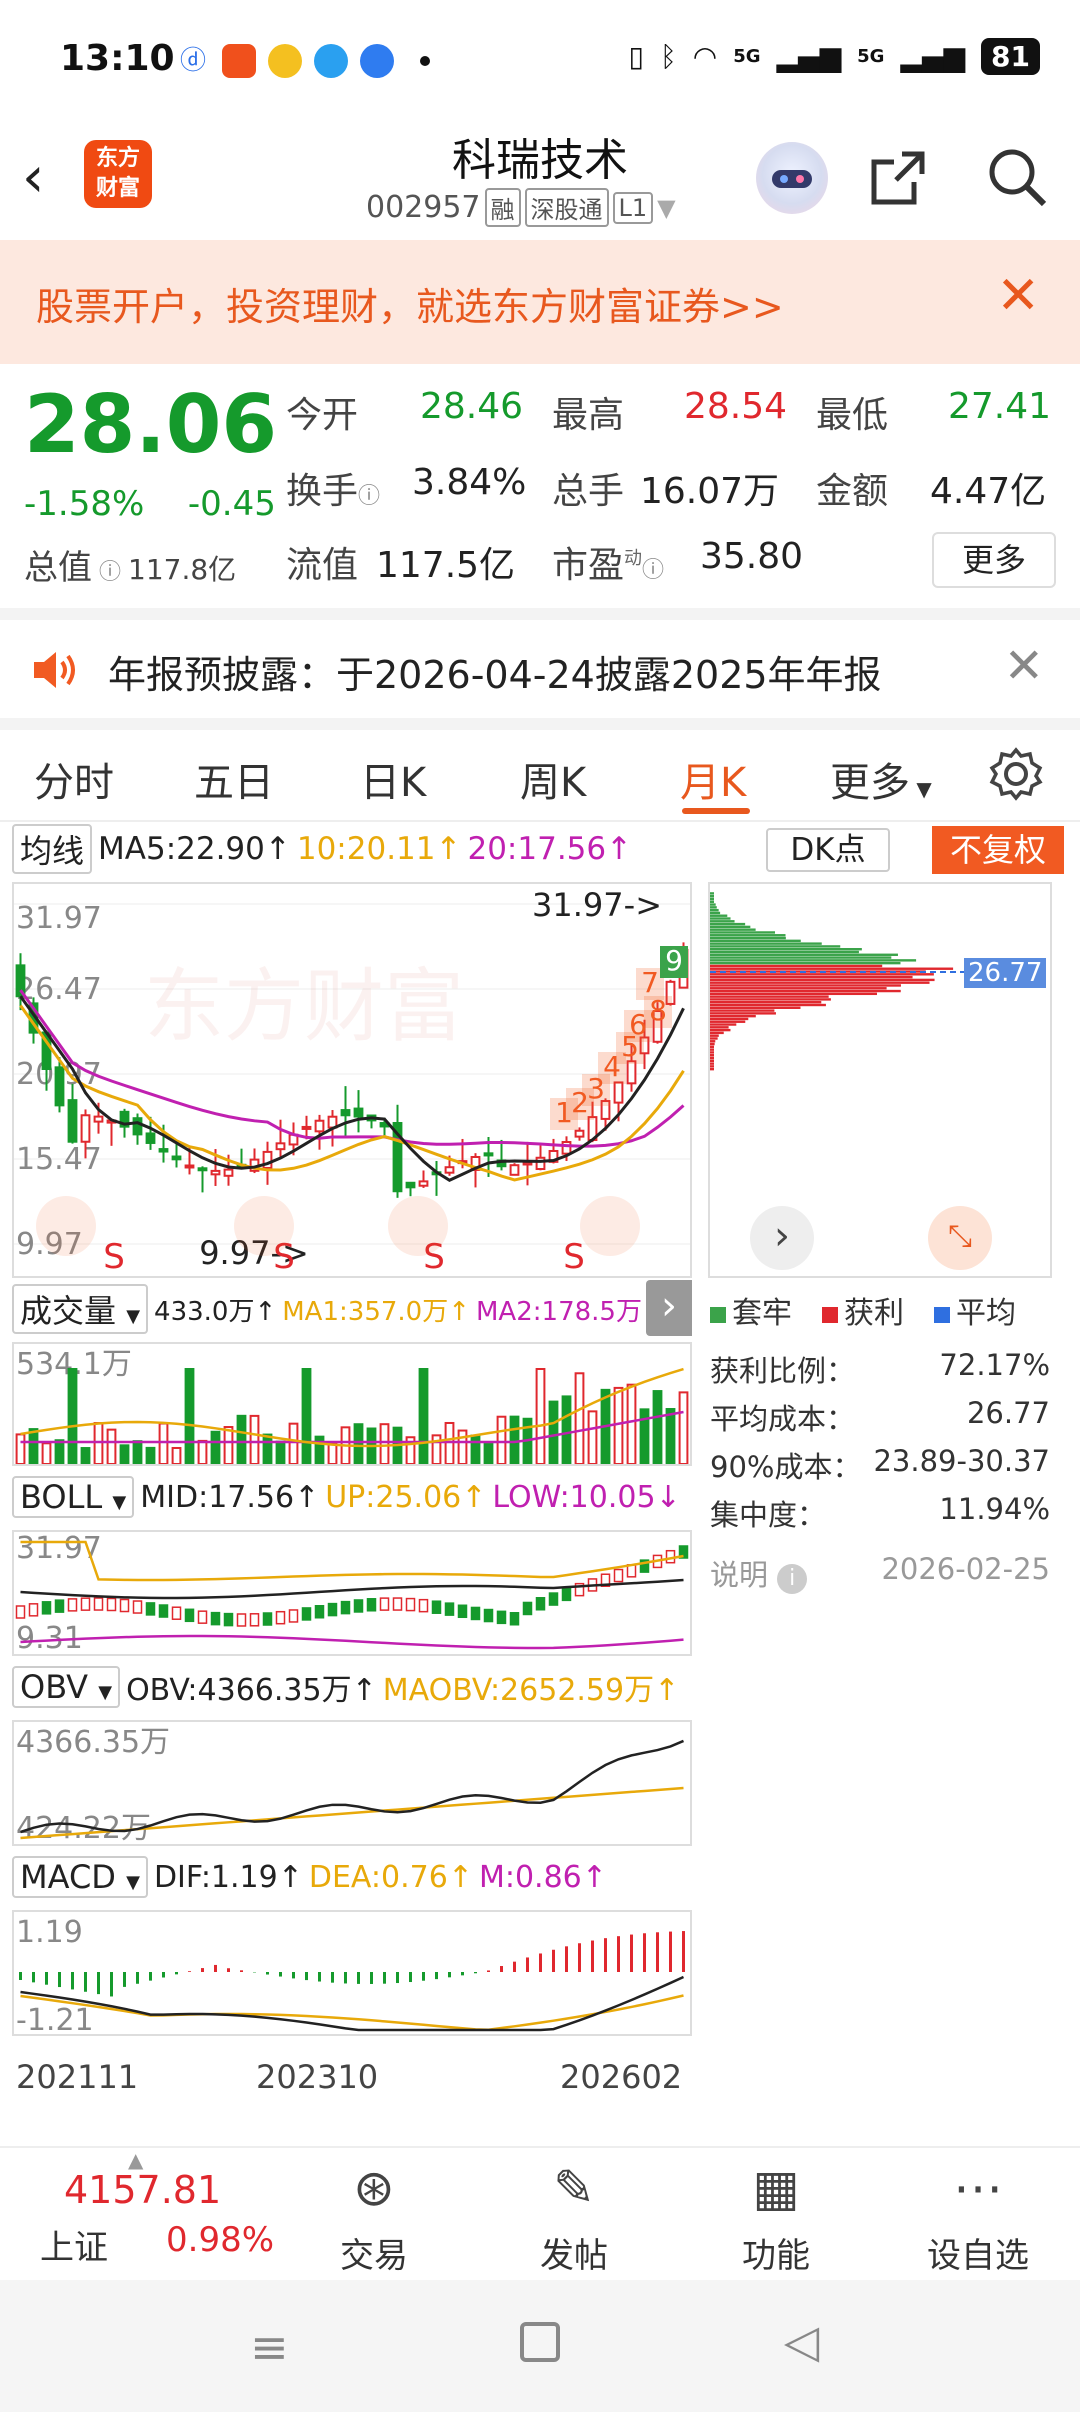  What do you see at coordinates (495, 671) in the screenshot?
I see `notice-text: 年报预披露：于2026-04-24披露2025年年报` at bounding box center [495, 671].